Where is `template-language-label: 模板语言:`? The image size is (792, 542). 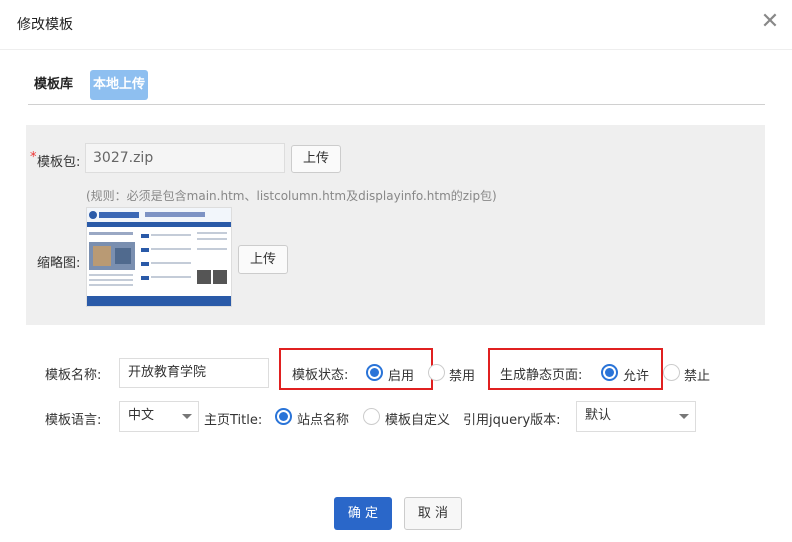 template-language-label: 模板语言: is located at coordinates (73, 420).